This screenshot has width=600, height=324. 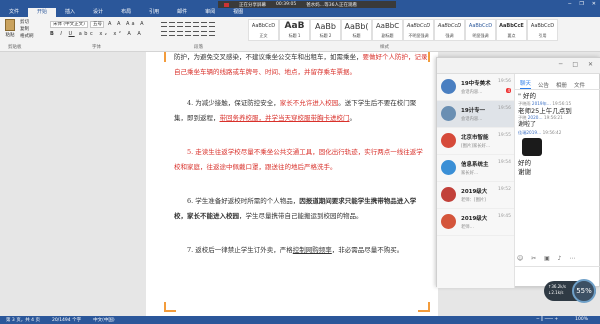 I want to click on format-painter-button: 格式刷, so click(x=27, y=36).